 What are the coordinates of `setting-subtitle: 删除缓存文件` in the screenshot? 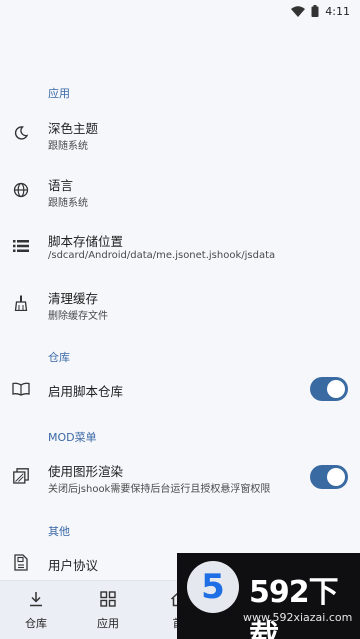 It's located at (78, 316).